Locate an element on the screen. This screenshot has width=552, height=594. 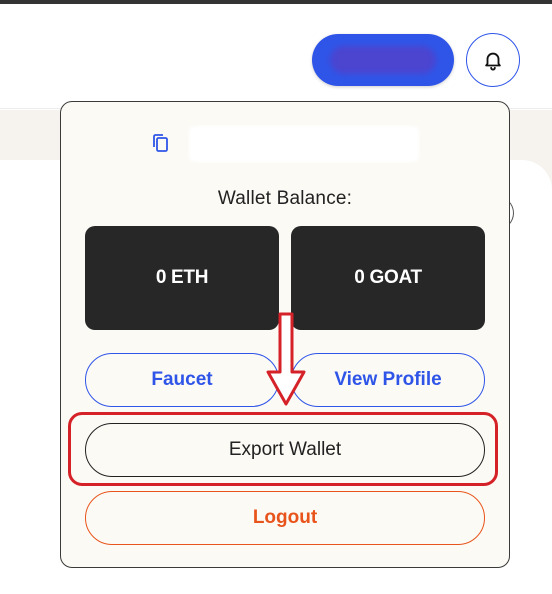
eth-balance-card: 0 ETH is located at coordinates (182, 278).